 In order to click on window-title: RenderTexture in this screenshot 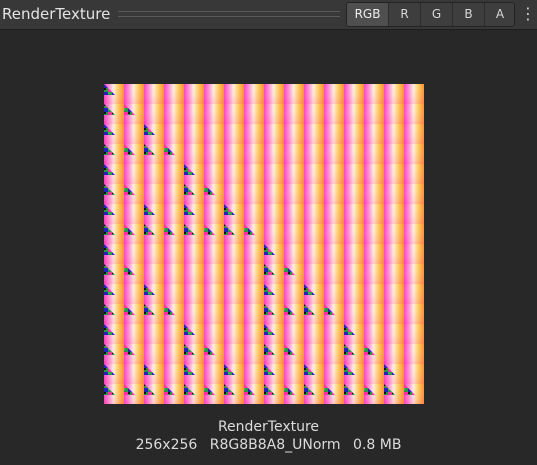, I will do `click(56, 14)`.